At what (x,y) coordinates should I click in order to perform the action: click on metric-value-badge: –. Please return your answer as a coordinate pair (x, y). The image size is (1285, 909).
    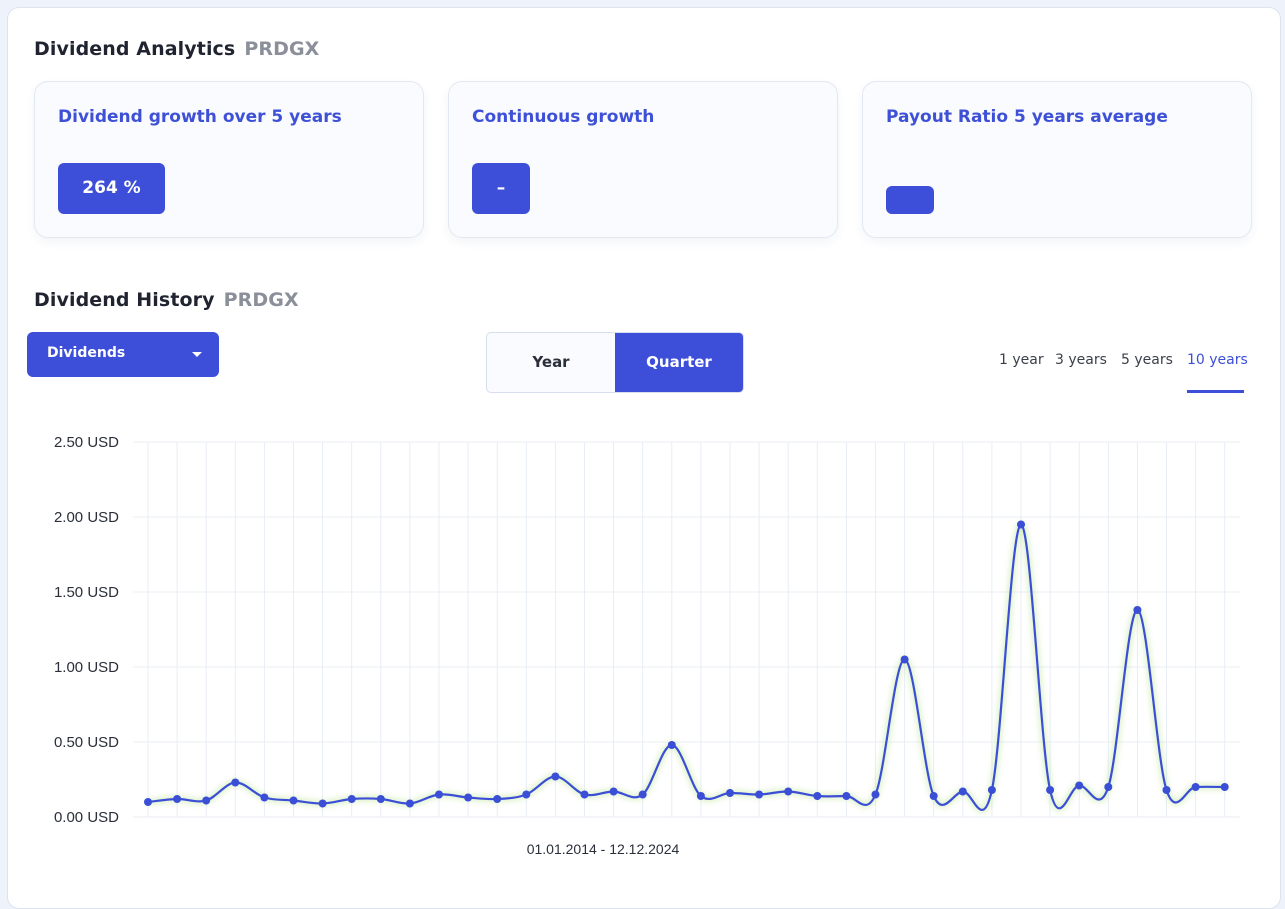
    Looking at the image, I should click on (501, 188).